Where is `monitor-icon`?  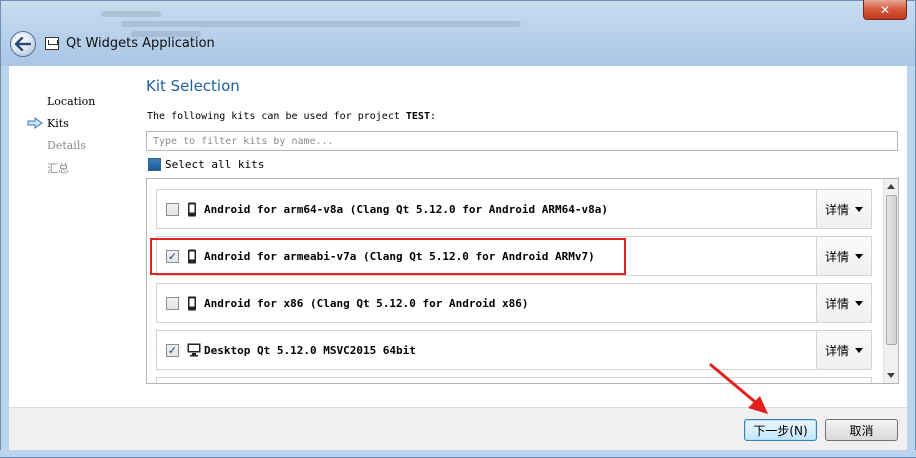
monitor-icon is located at coordinates (194, 350).